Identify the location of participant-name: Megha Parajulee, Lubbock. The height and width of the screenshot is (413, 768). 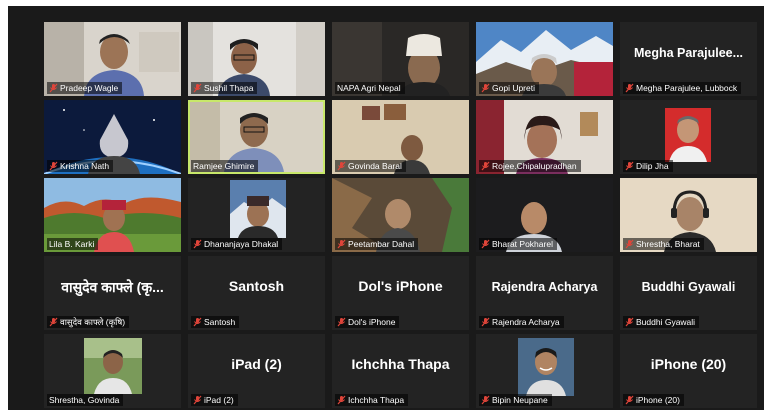
(687, 88).